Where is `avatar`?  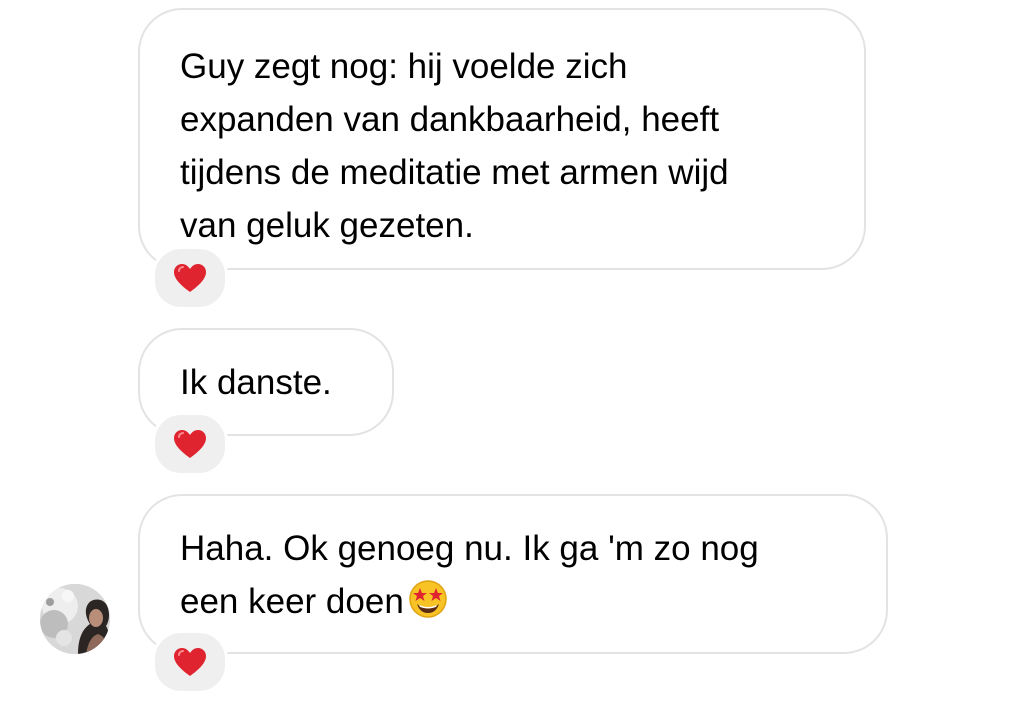 avatar is located at coordinates (75, 619).